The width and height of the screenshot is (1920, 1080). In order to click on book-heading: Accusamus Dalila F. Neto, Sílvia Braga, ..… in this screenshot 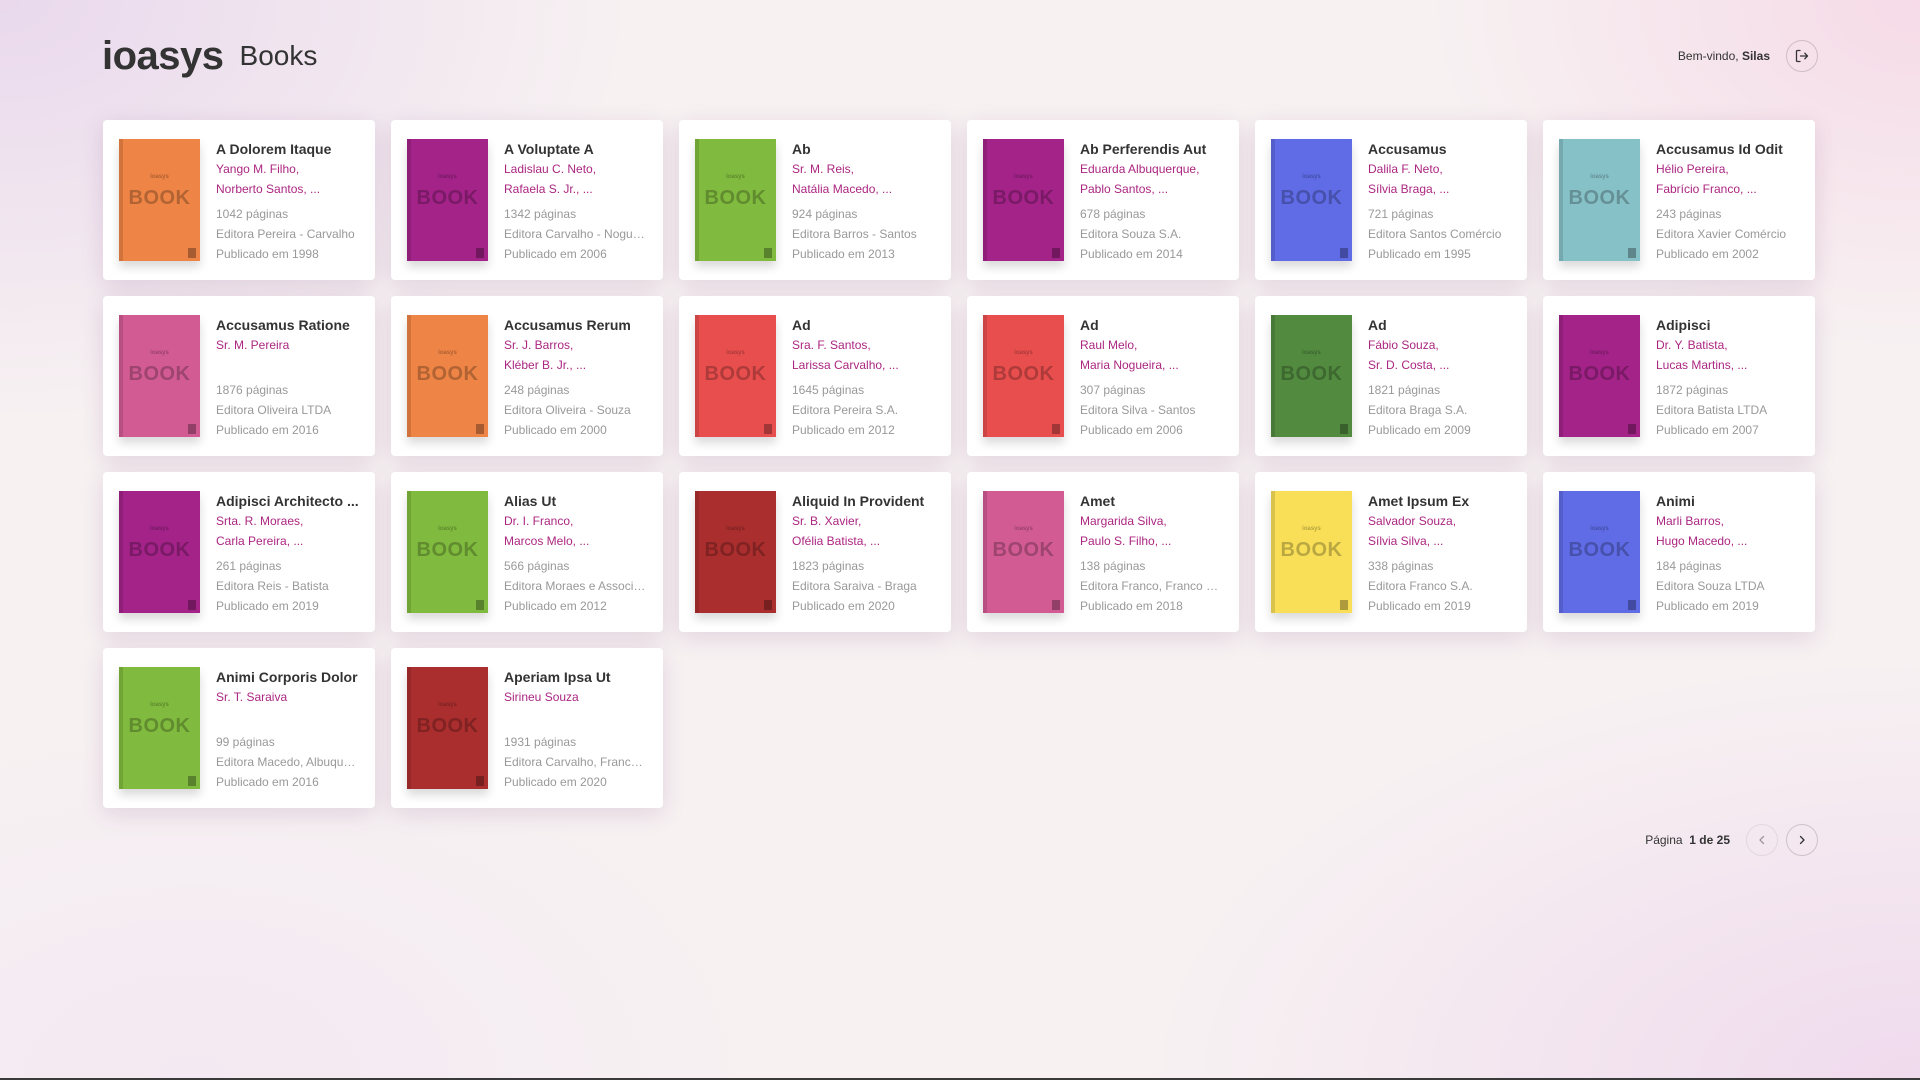, I will do `click(1439, 169)`.